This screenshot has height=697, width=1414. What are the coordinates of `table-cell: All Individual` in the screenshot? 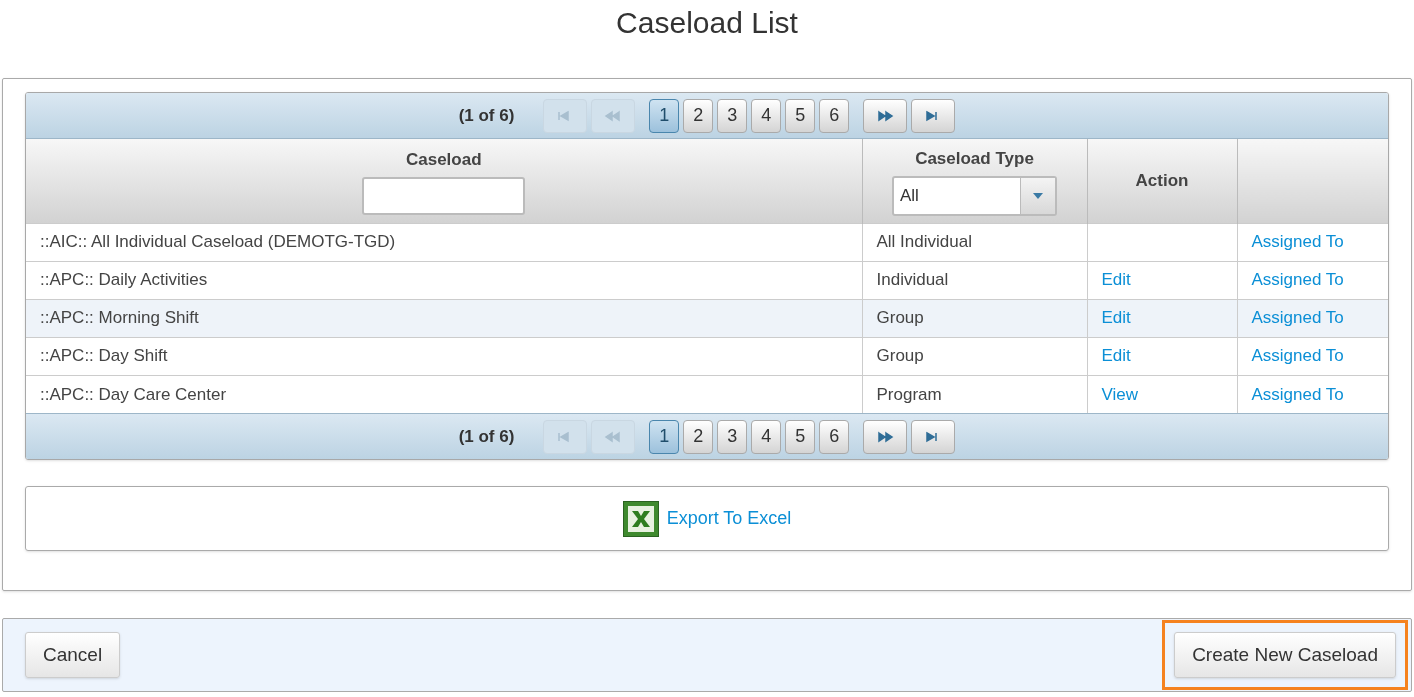 It's located at (974, 242).